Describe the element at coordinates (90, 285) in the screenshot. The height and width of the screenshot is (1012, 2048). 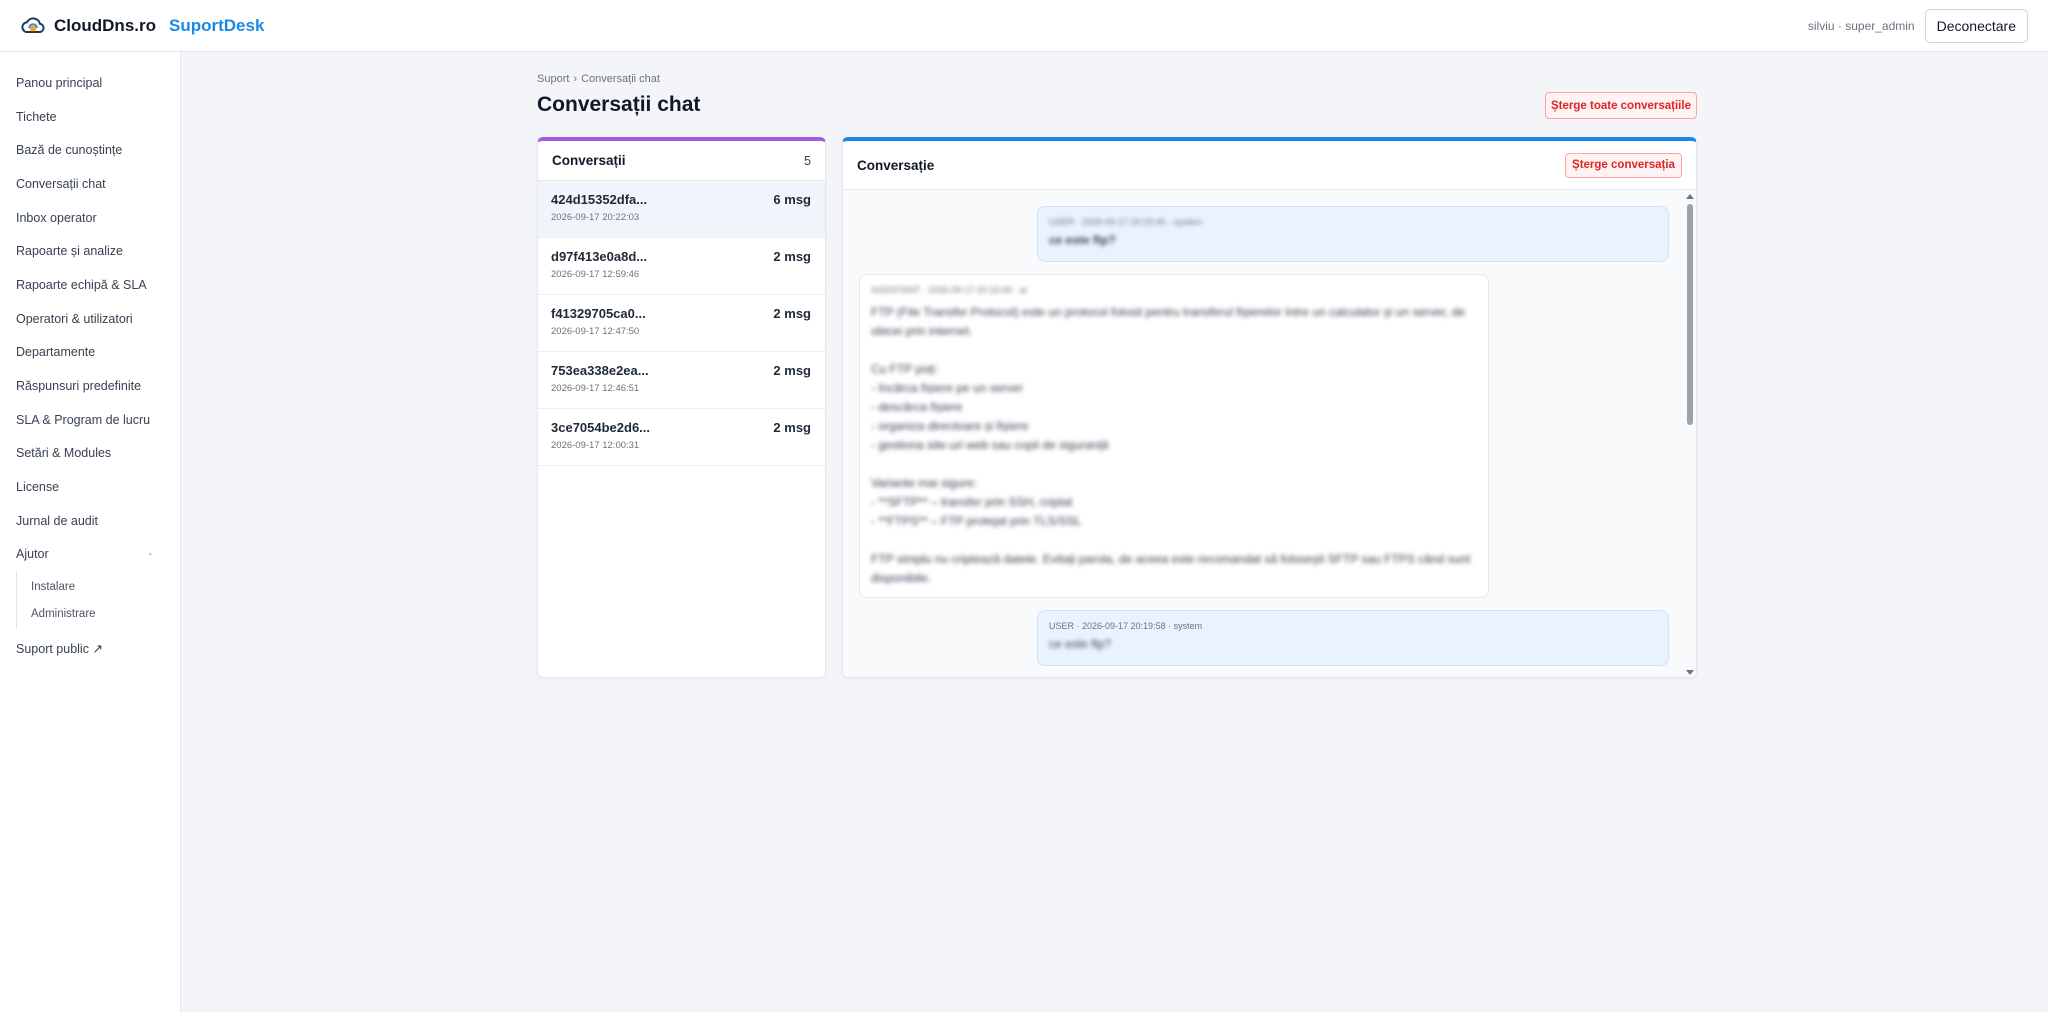
I see `sidebar-item-team-reports: Rapoarte echipă & SLA` at that location.